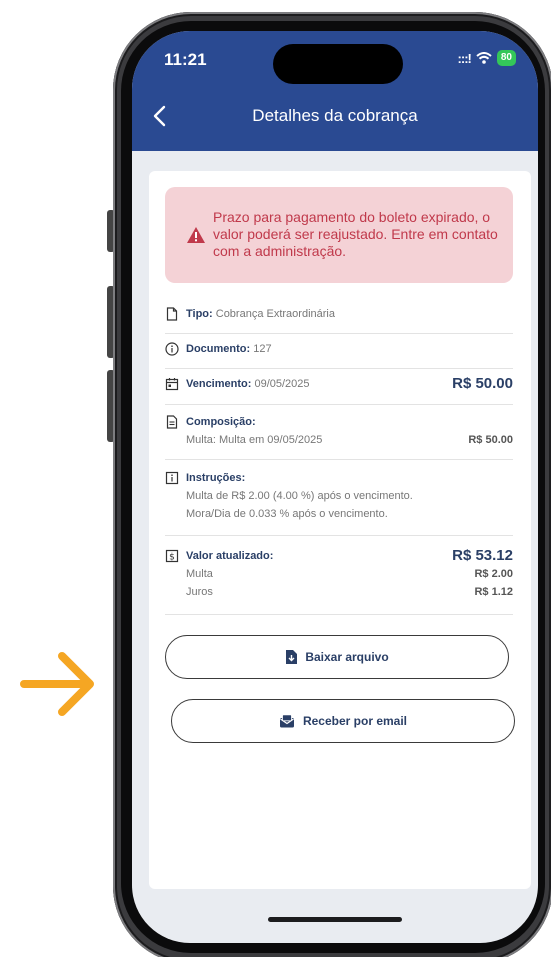 The width and height of the screenshot is (551, 957). I want to click on warning-icon, so click(196, 235).